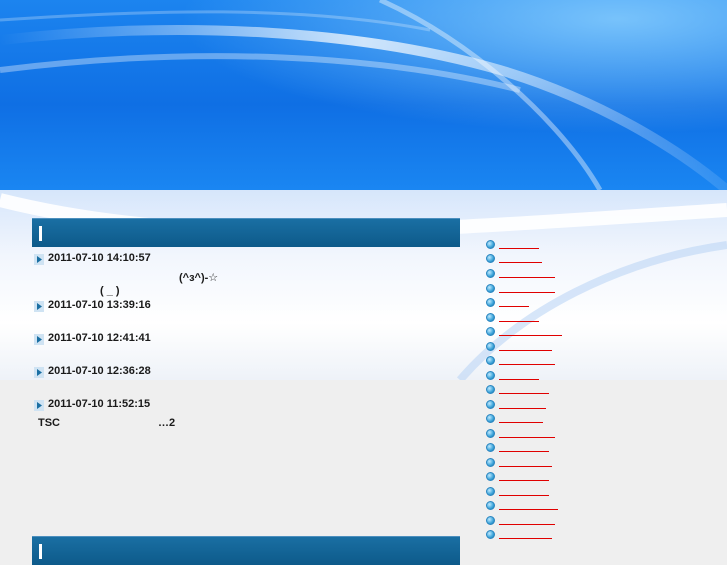  What do you see at coordinates (99, 371) in the screenshot?
I see `entry-date: 2011-07-10 12:36:28` at bounding box center [99, 371].